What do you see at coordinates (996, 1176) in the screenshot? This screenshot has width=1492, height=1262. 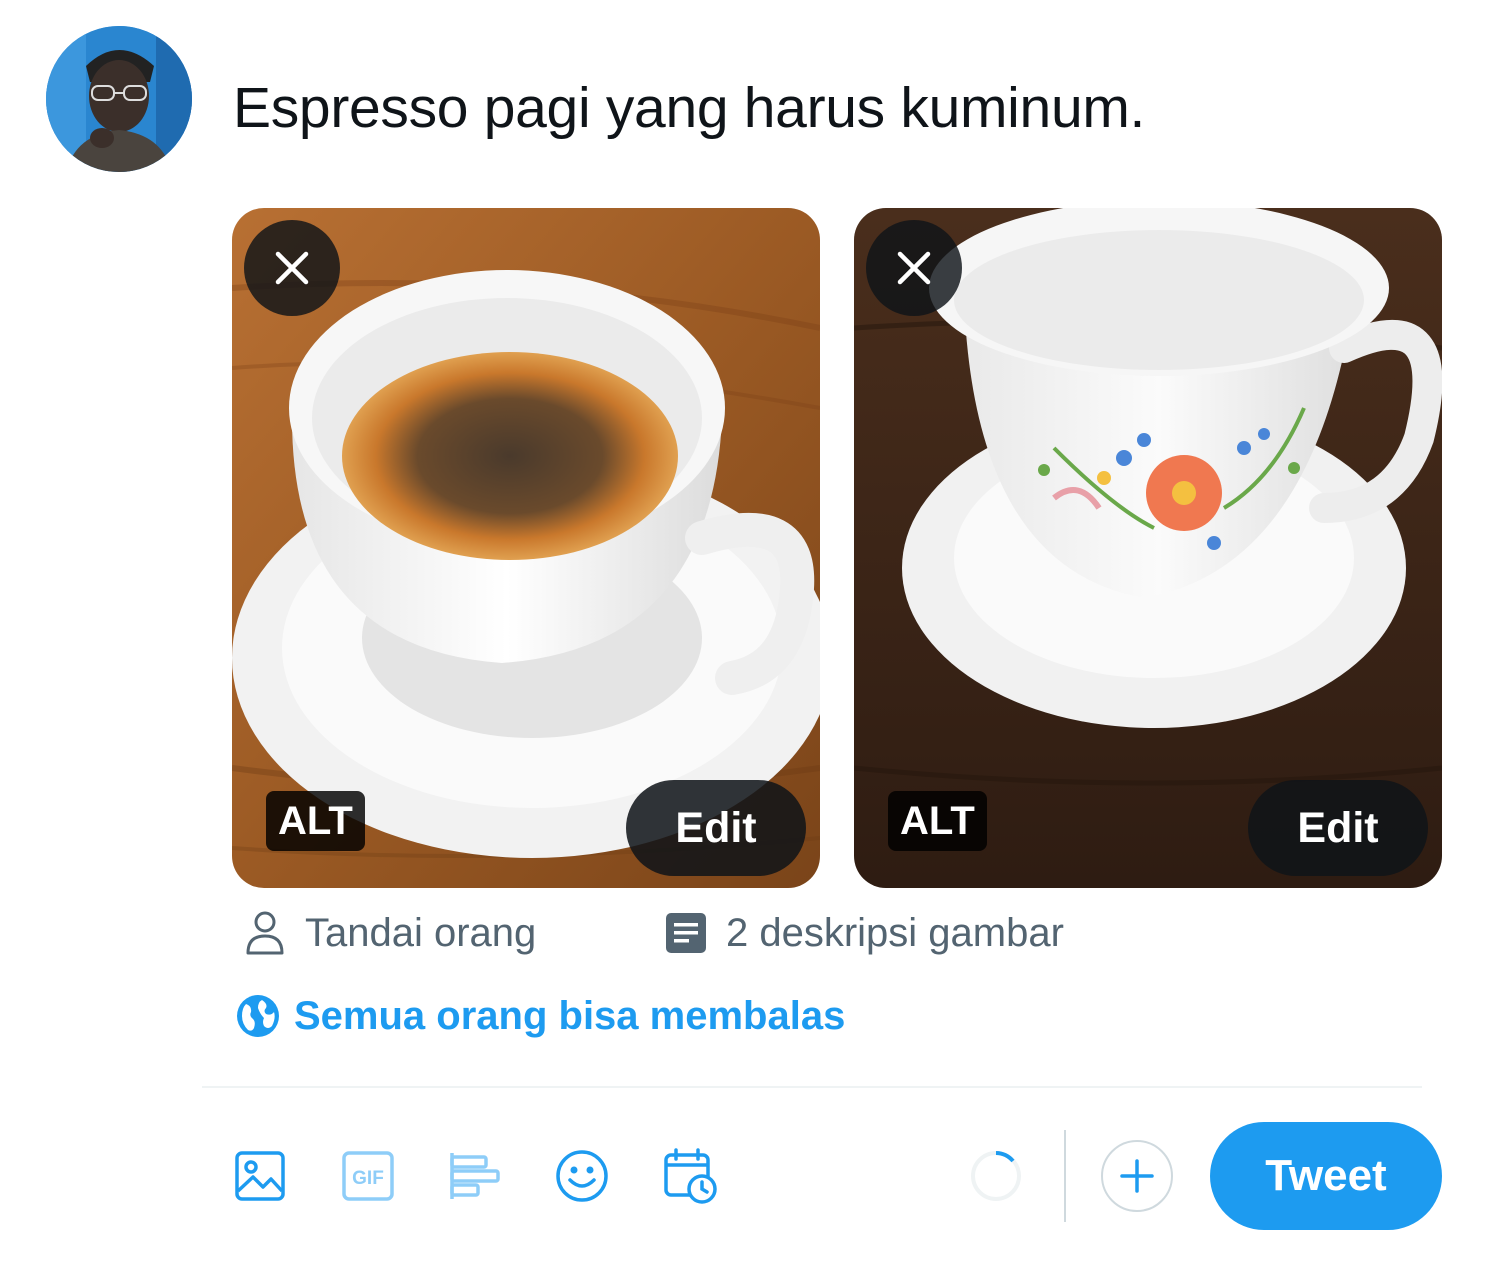 I see `character-count-progress` at bounding box center [996, 1176].